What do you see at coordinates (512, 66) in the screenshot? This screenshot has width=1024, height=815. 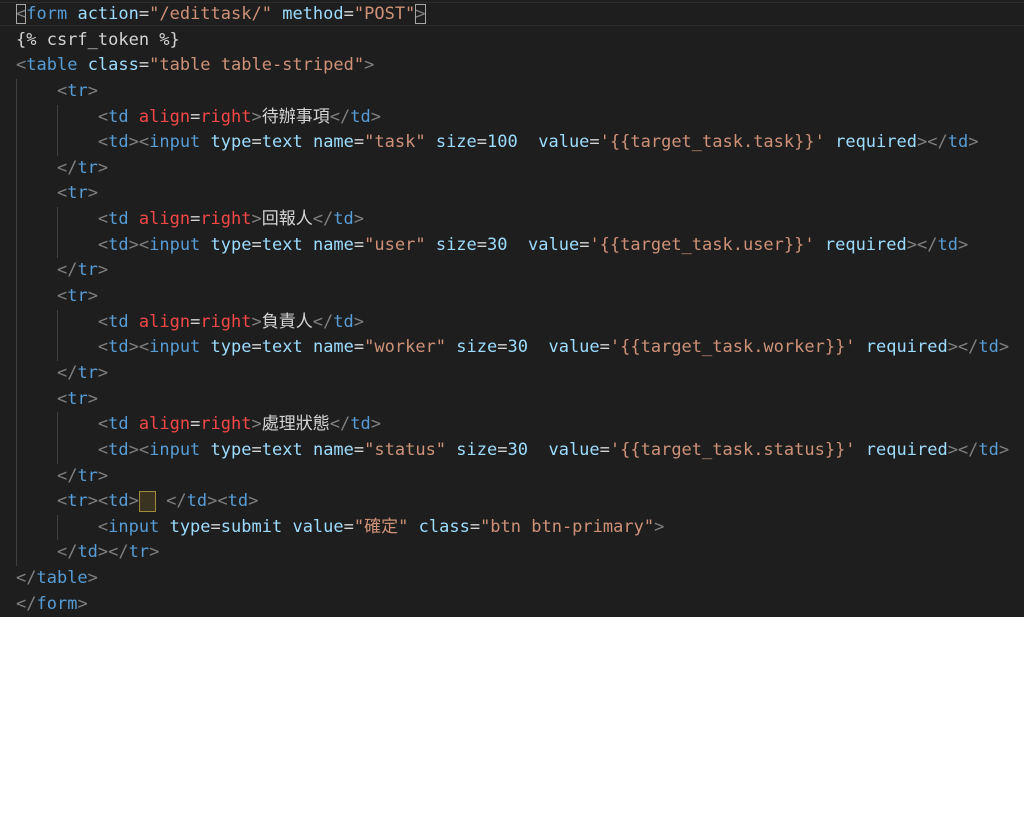 I see `code-line: <table class="table table-striped">` at bounding box center [512, 66].